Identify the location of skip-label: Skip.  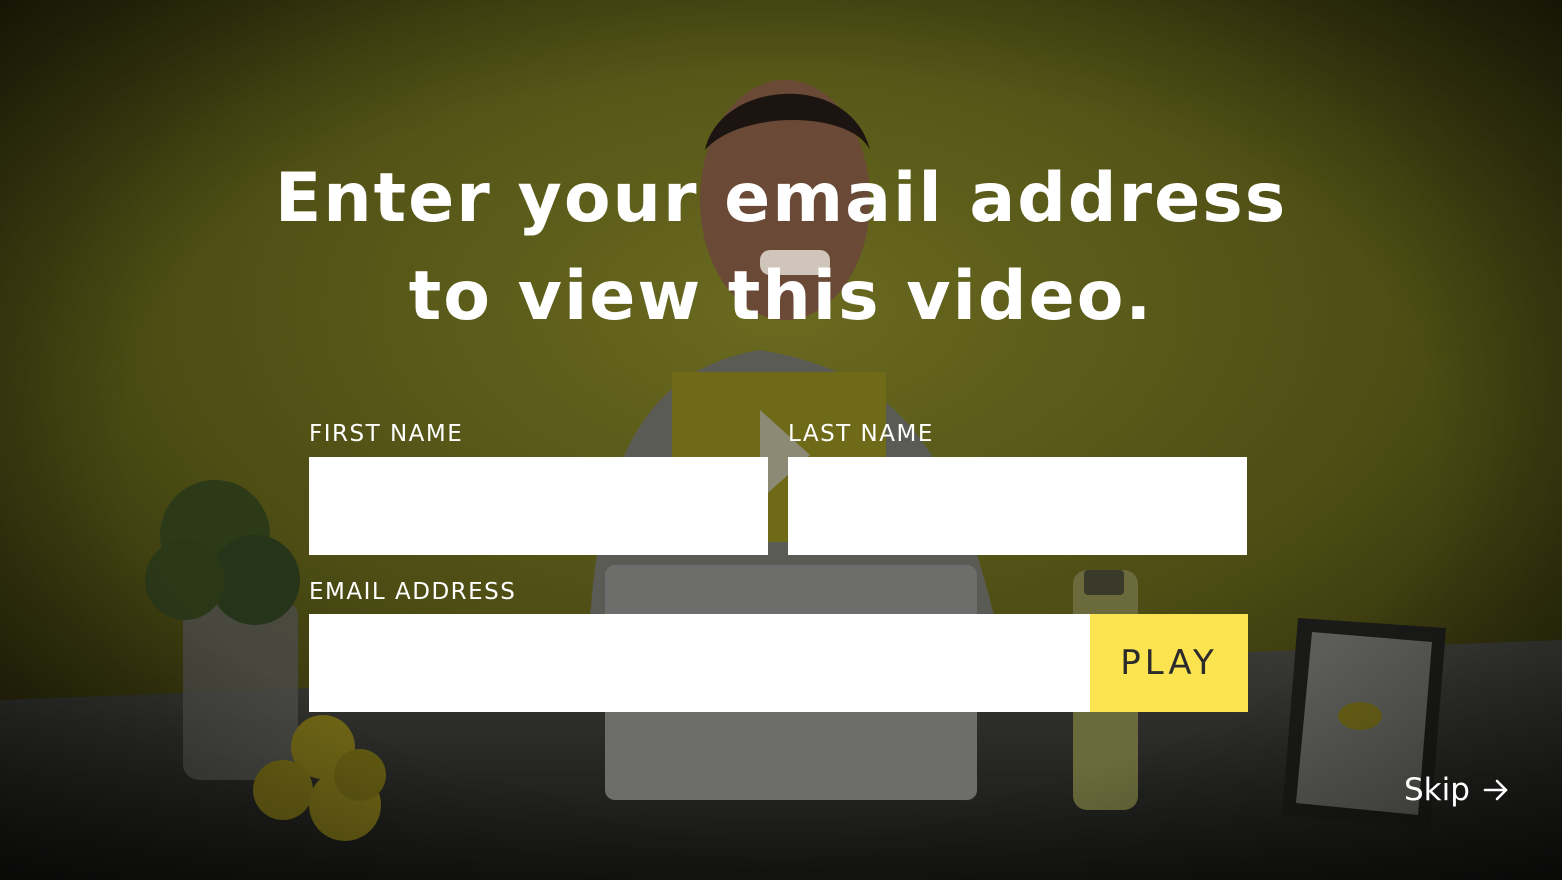
(1437, 790).